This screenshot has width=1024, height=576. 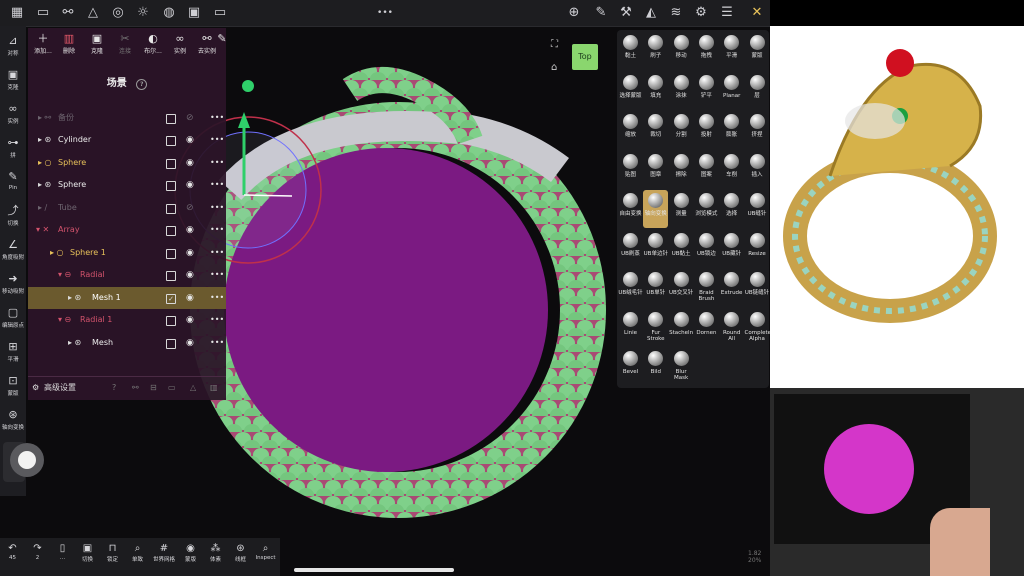 What do you see at coordinates (153, 388) in the screenshot?
I see `layers-icon: ⊟` at bounding box center [153, 388].